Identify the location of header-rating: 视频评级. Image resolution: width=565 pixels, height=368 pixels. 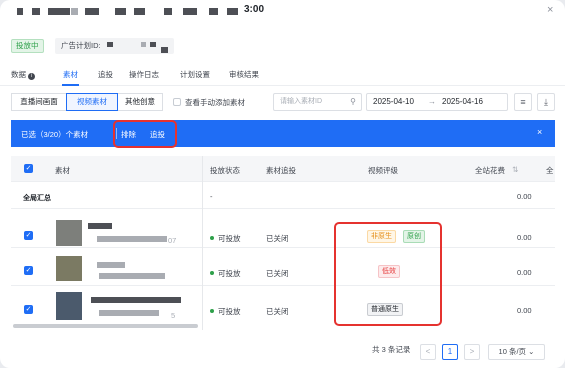
(383, 170).